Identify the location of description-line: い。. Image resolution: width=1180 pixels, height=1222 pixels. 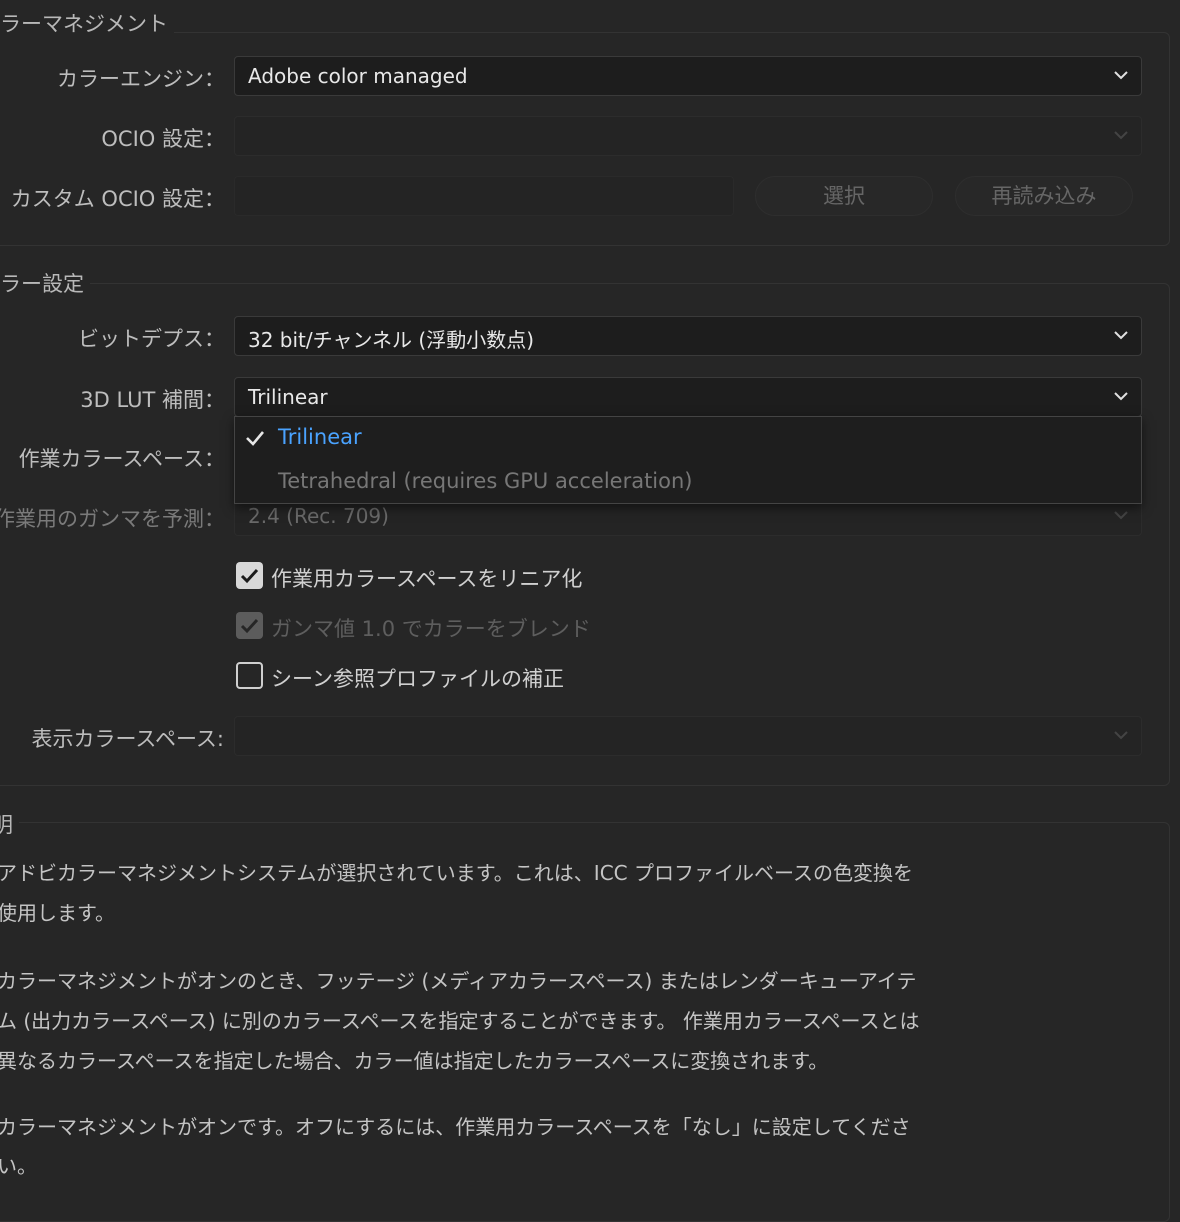
(18, 1166).